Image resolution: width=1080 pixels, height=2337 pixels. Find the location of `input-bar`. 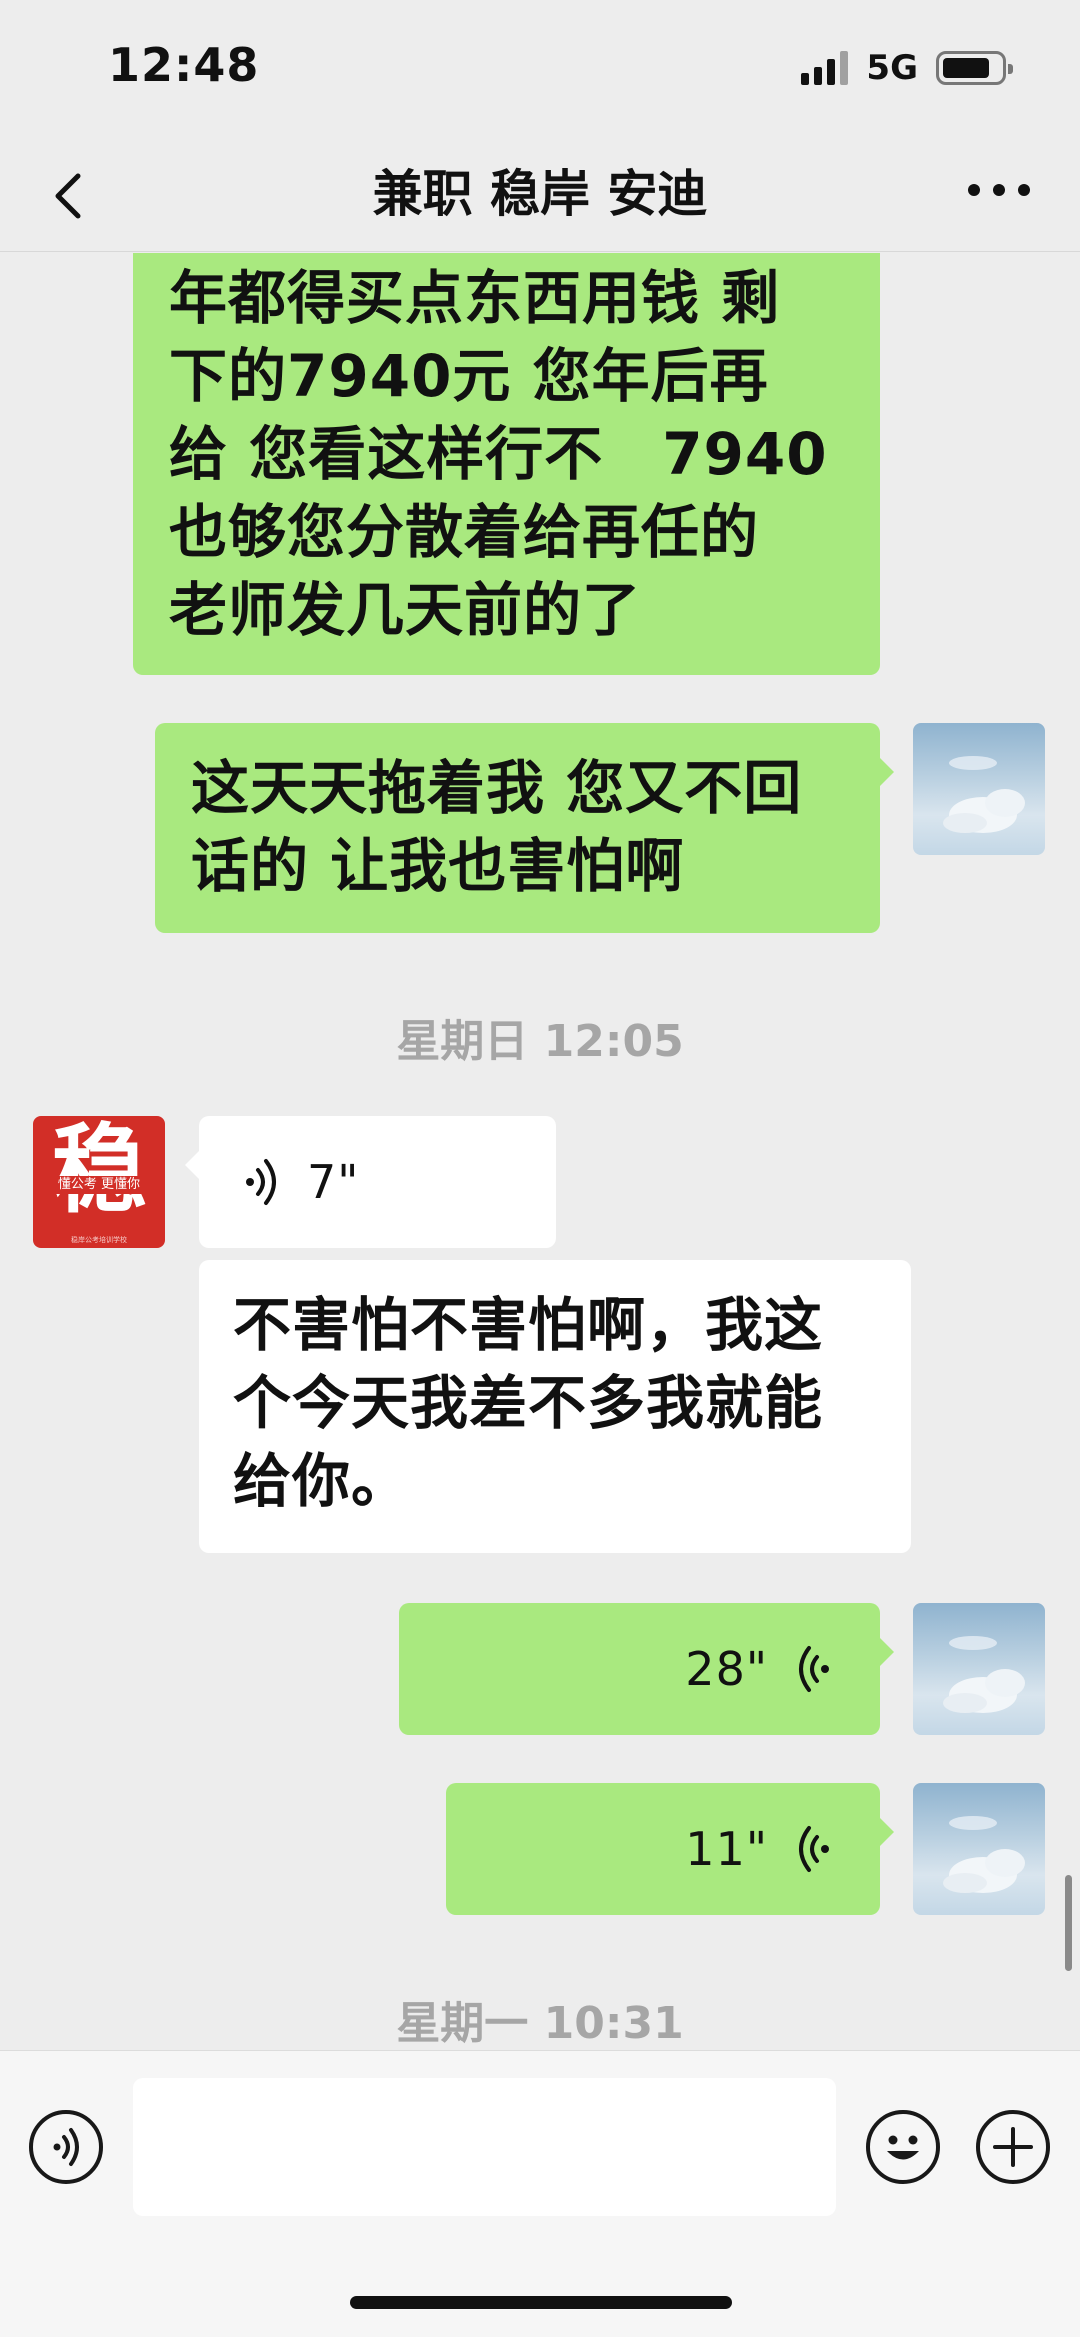

input-bar is located at coordinates (540, 2193).